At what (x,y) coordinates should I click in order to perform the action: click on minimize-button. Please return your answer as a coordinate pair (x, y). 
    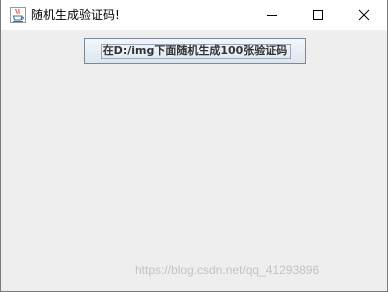
    Looking at the image, I should click on (272, 15).